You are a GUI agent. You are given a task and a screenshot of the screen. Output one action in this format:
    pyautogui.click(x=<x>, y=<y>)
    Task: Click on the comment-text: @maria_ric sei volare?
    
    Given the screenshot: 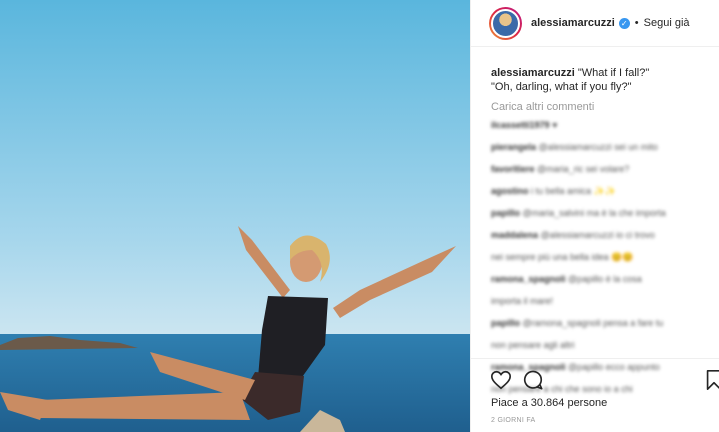 What is the action you would take?
    pyautogui.click(x=583, y=169)
    